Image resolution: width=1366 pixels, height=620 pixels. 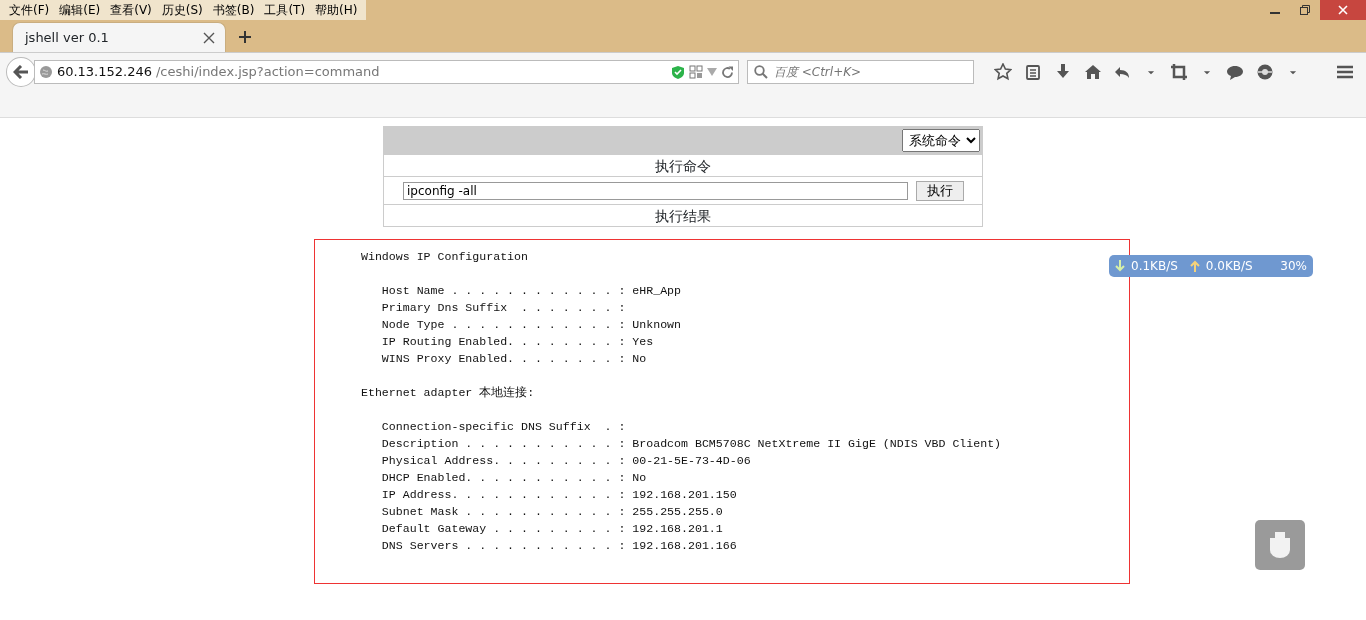 I want to click on new-tab-icon, so click(x=245, y=37).